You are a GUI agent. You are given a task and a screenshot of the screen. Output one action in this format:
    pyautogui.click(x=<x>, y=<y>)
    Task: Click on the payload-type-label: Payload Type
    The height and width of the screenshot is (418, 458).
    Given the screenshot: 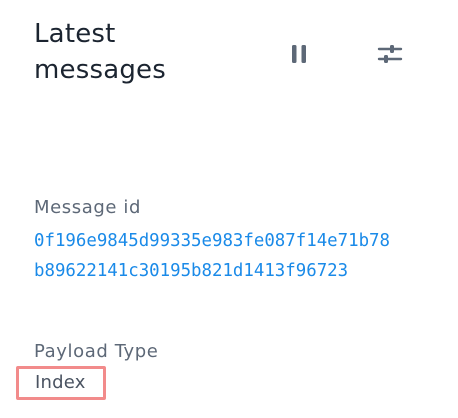 What is the action you would take?
    pyautogui.click(x=96, y=351)
    